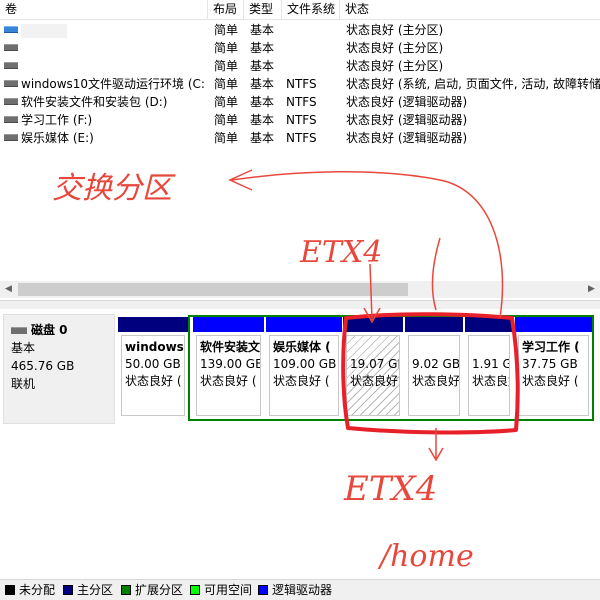 The image size is (600, 600). I want to click on partition-body: 19.07 GB 状态良好, so click(373, 375).